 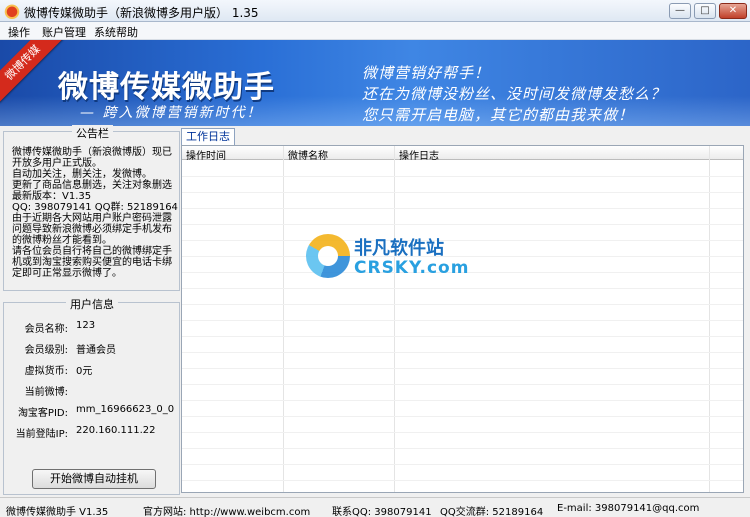 I want to click on info-label: 当前微博:, so click(x=46, y=392).